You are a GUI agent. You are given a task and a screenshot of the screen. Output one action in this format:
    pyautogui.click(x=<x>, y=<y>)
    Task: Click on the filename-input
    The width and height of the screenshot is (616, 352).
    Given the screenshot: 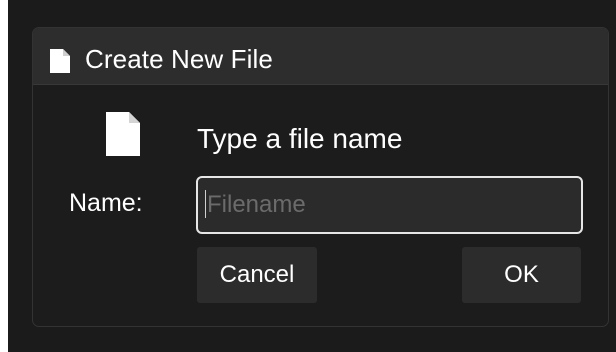 What is the action you would take?
    pyautogui.click(x=389, y=205)
    